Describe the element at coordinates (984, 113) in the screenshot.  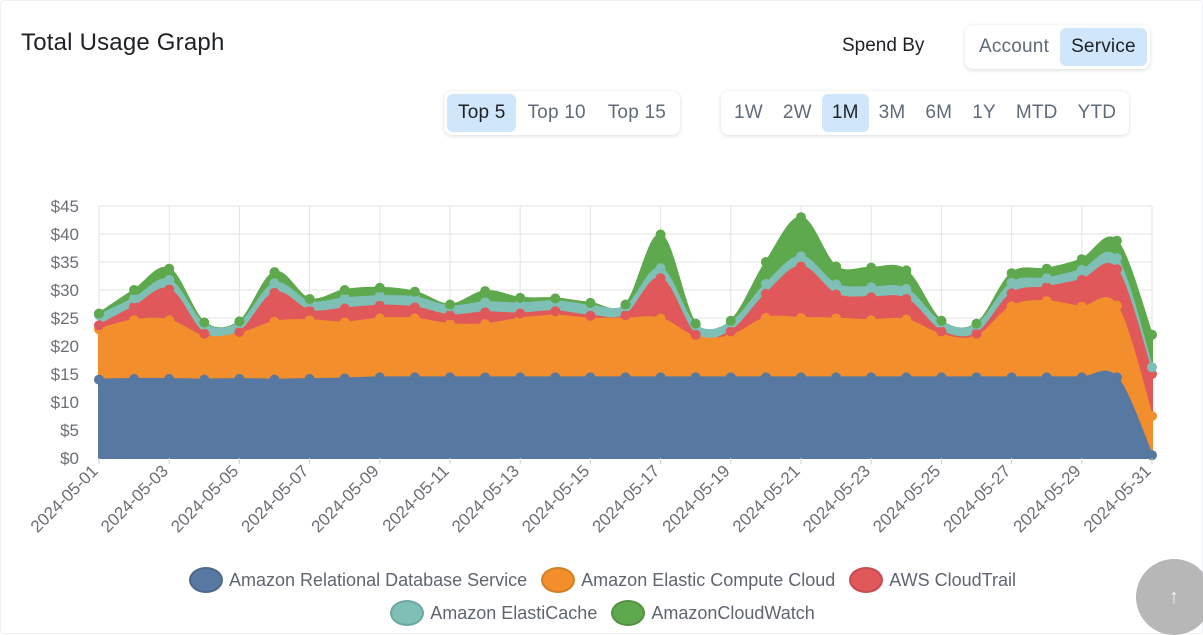
I see `option-1y: 1Y` at that location.